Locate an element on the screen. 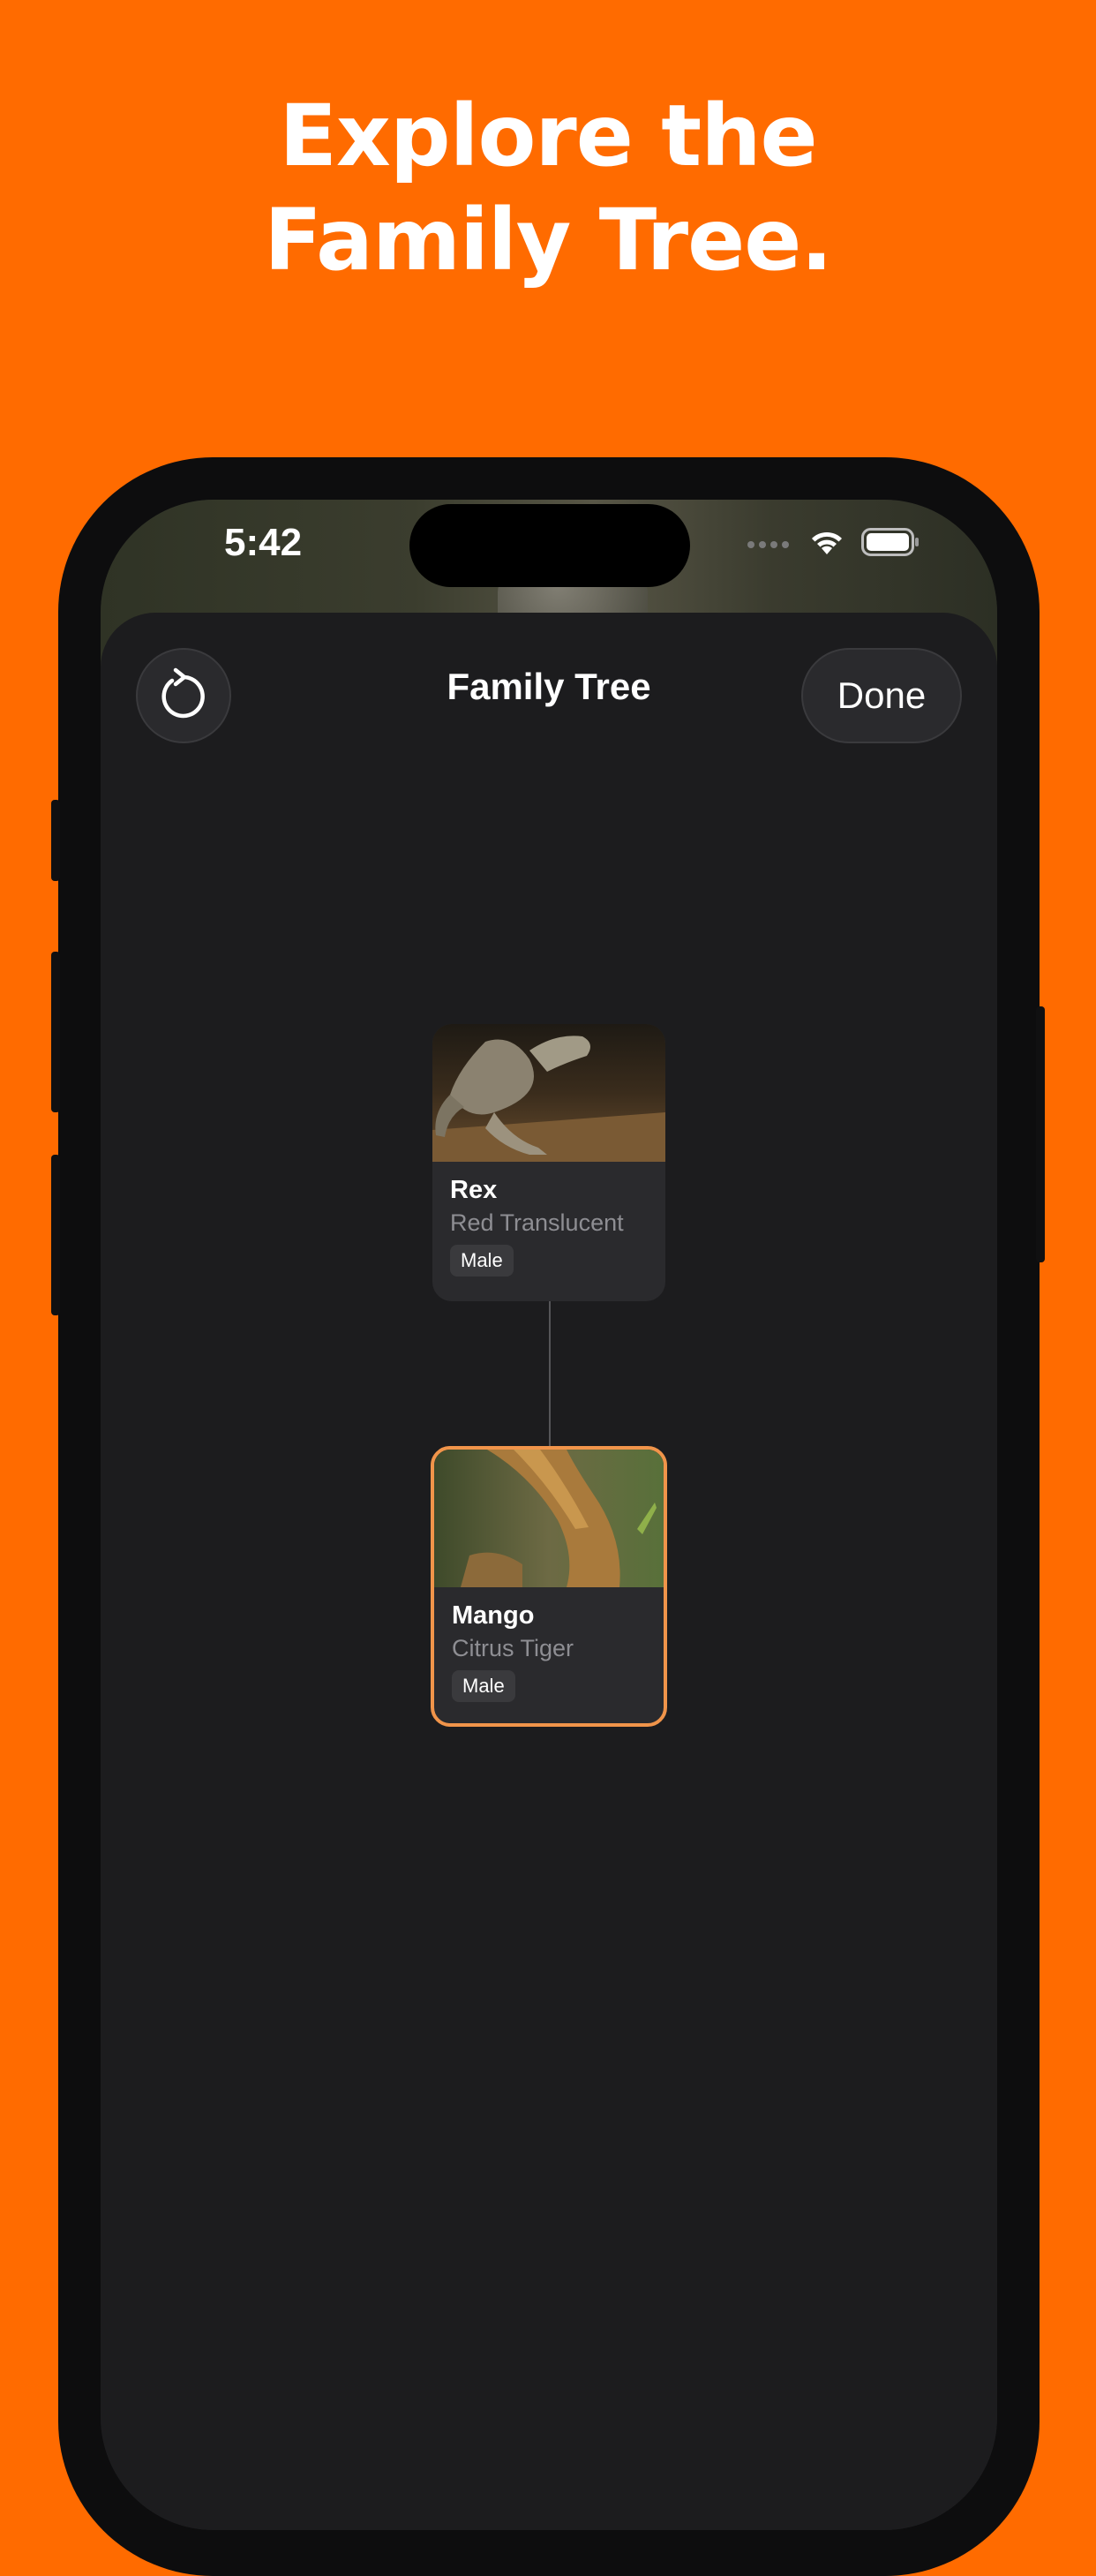  rotate-ccw-icon is located at coordinates (183, 696).